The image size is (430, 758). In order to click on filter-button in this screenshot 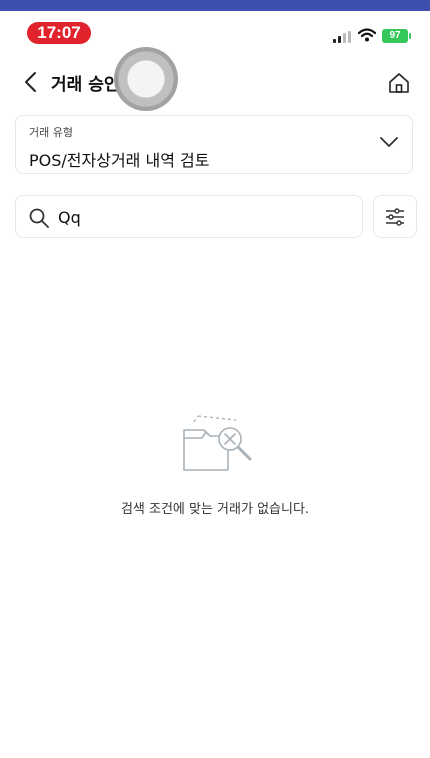, I will do `click(395, 216)`.